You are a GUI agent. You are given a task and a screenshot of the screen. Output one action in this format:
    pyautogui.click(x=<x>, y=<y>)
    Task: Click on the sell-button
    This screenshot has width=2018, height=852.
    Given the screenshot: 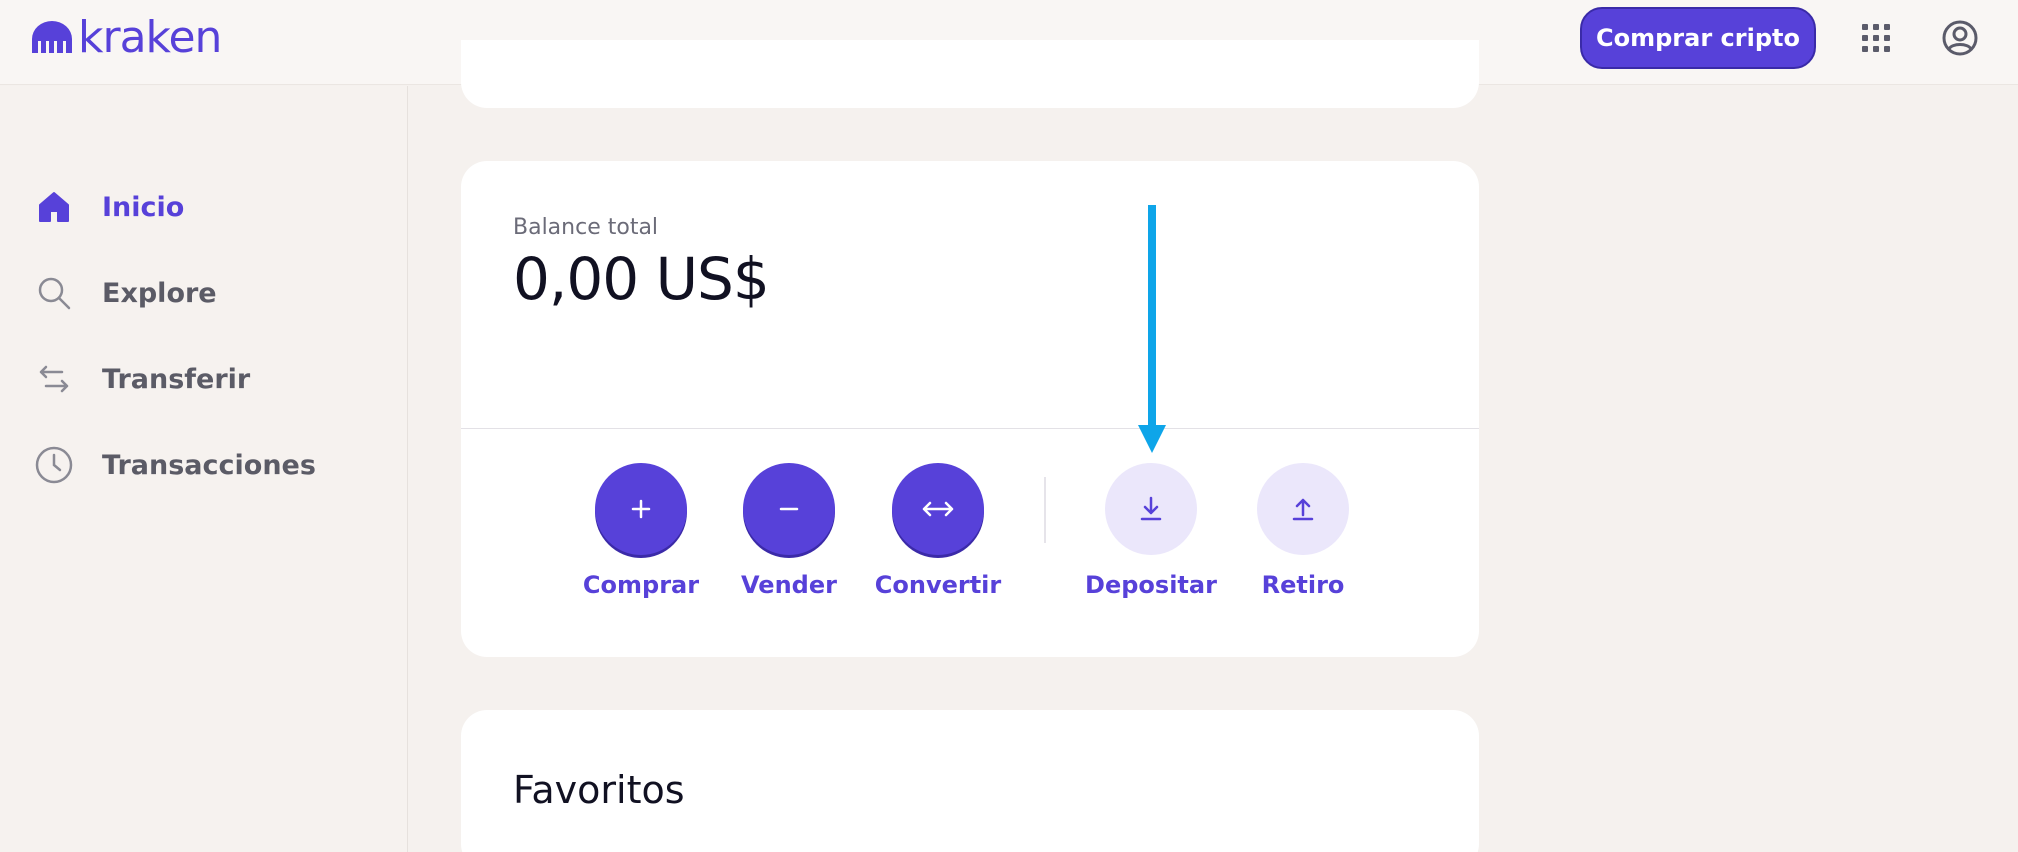 What is the action you would take?
    pyautogui.click(x=789, y=509)
    